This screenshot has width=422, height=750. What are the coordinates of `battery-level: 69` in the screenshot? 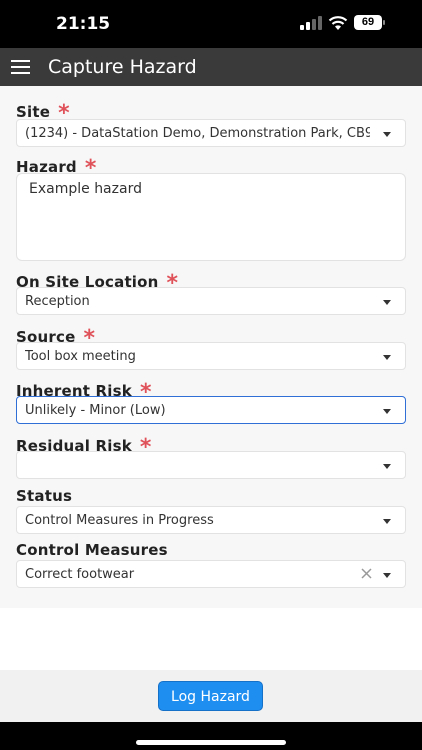 It's located at (368, 22).